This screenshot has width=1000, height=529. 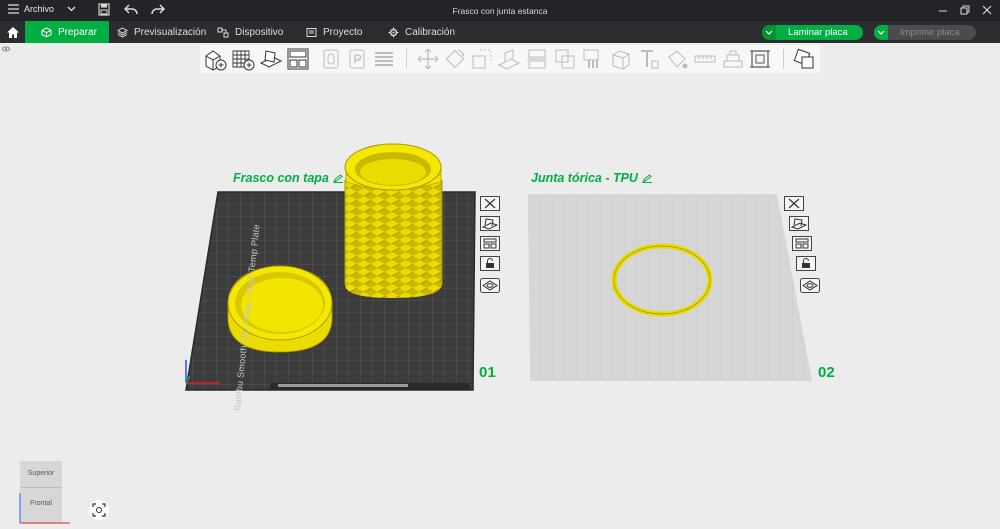 I want to click on home-icon, so click(x=13, y=32).